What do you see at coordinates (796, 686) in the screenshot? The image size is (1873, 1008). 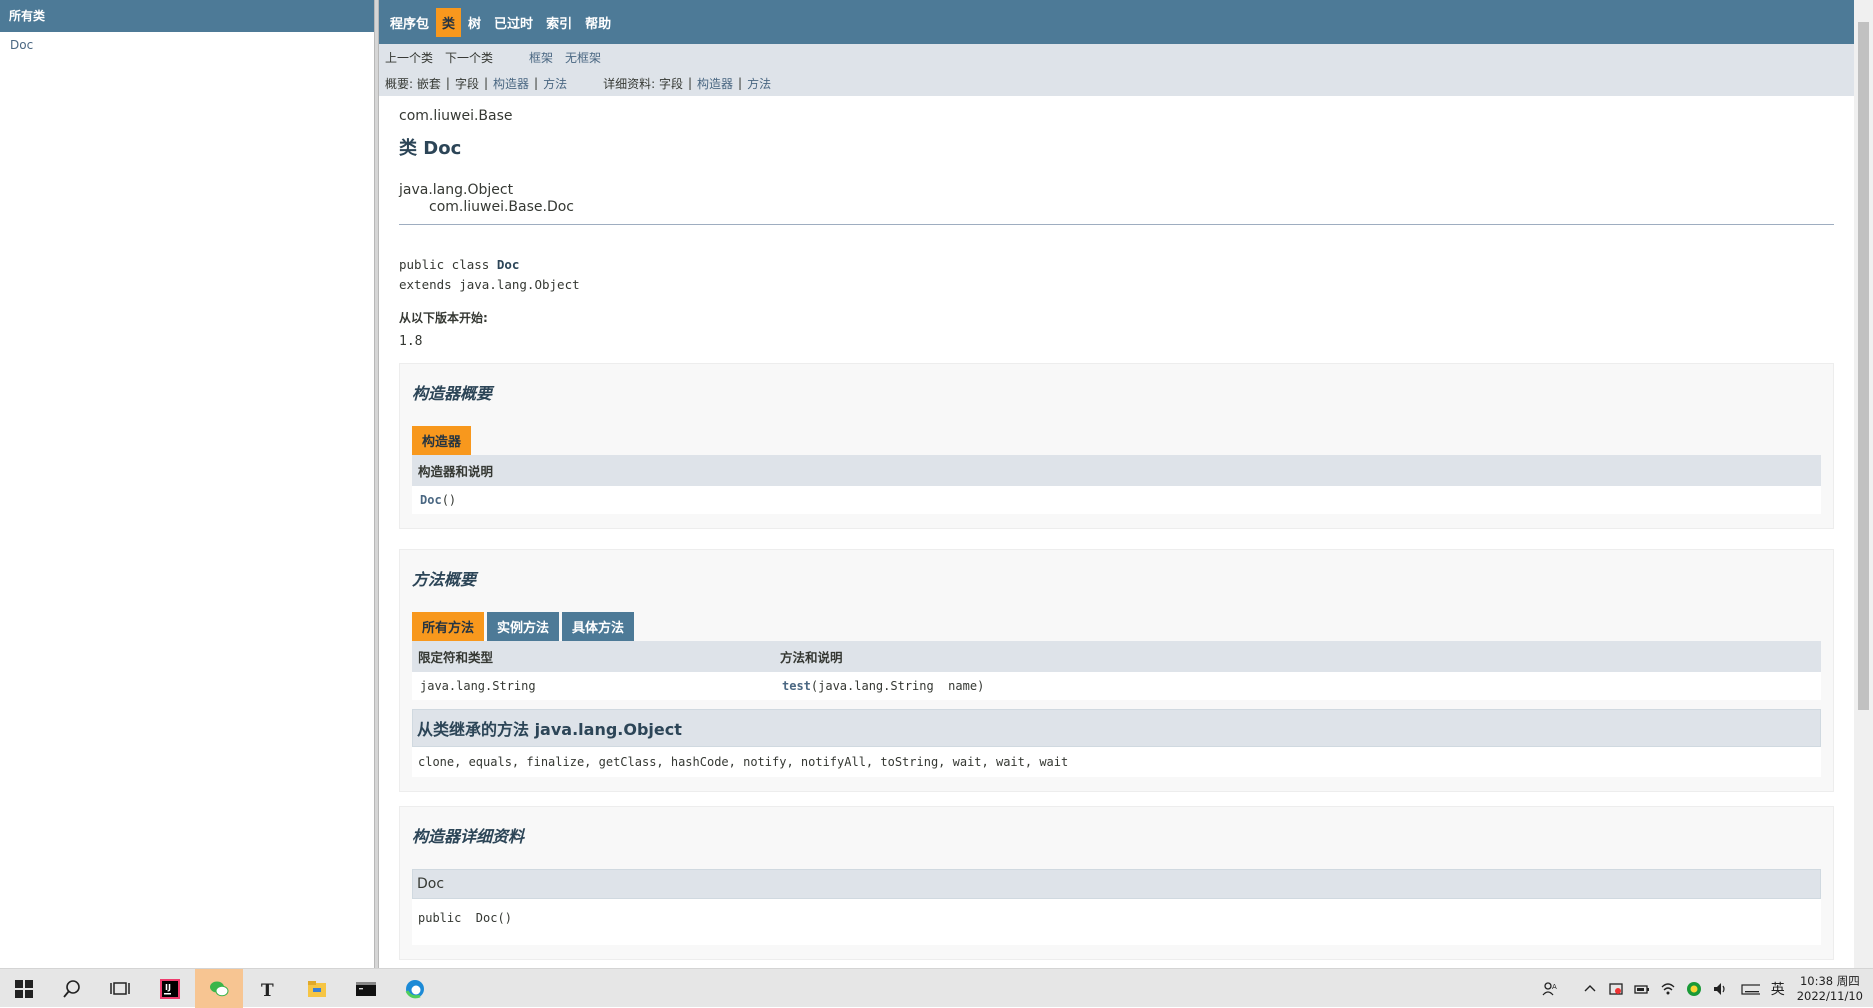 I see `method-test-link: test` at bounding box center [796, 686].